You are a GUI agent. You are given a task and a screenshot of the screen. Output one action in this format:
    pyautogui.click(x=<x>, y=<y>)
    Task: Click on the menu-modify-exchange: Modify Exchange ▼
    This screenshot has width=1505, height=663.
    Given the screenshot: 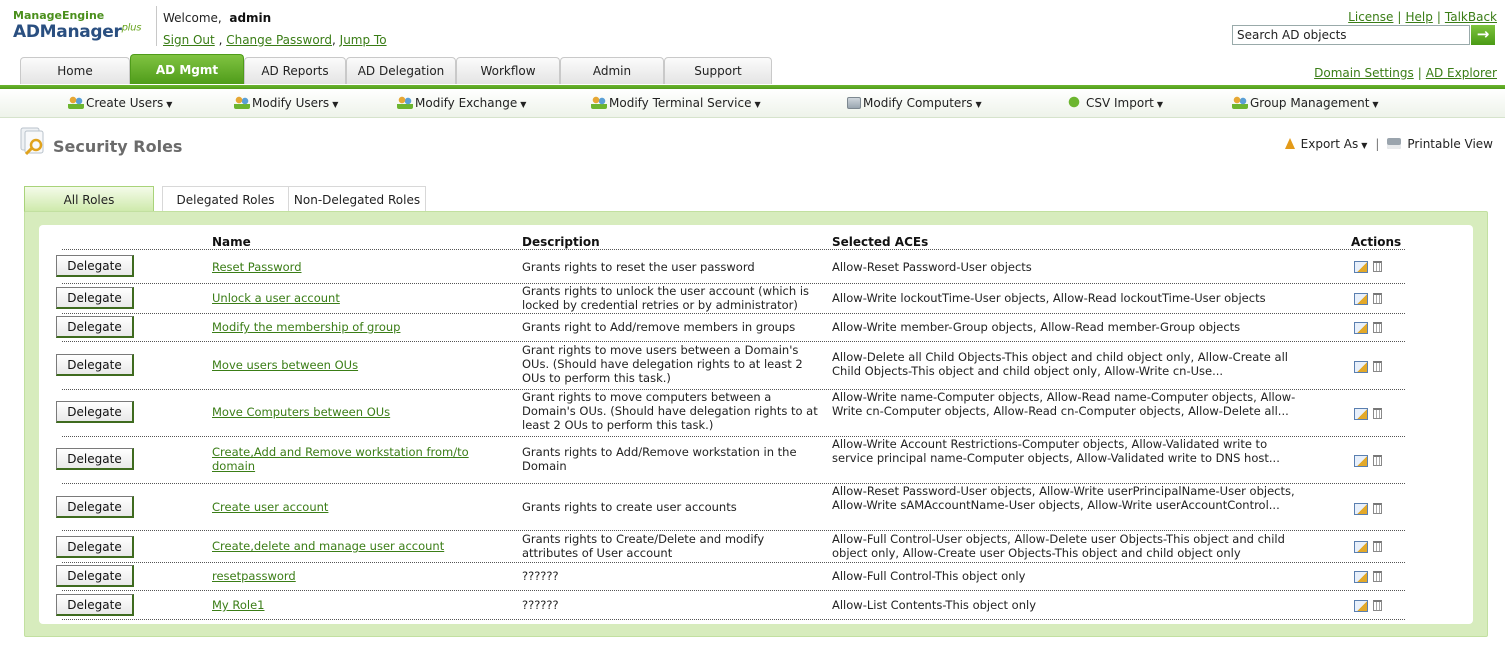 What is the action you would take?
    pyautogui.click(x=461, y=103)
    